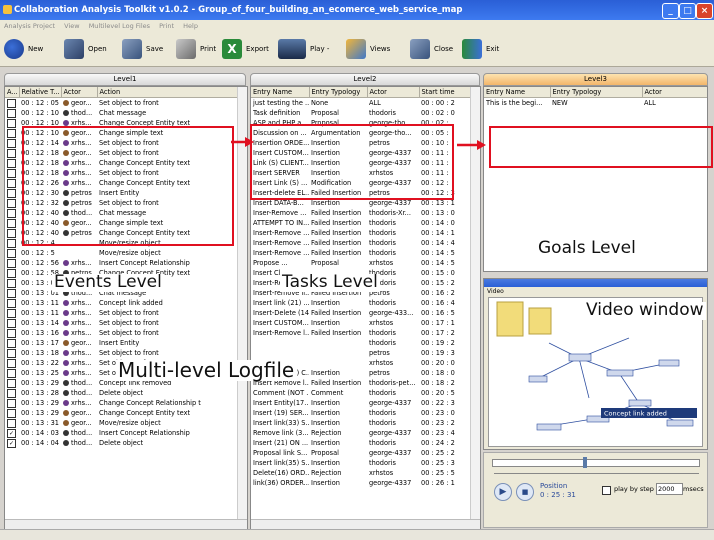 Image resolution: width=714 pixels, height=540 pixels. What do you see at coordinates (445, 92) in the screenshot?
I see `col-header: Start time` at bounding box center [445, 92].